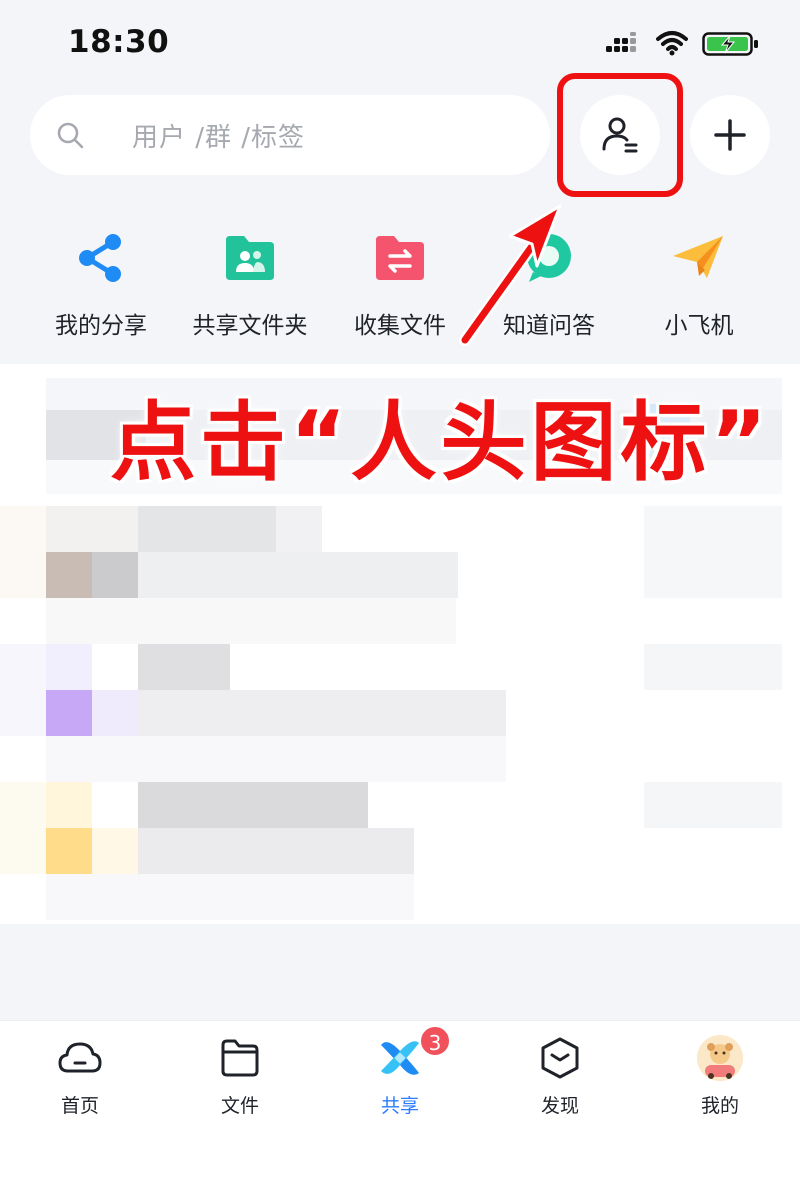 The width and height of the screenshot is (800, 1181). I want to click on shared-folder-icon, so click(250, 258).